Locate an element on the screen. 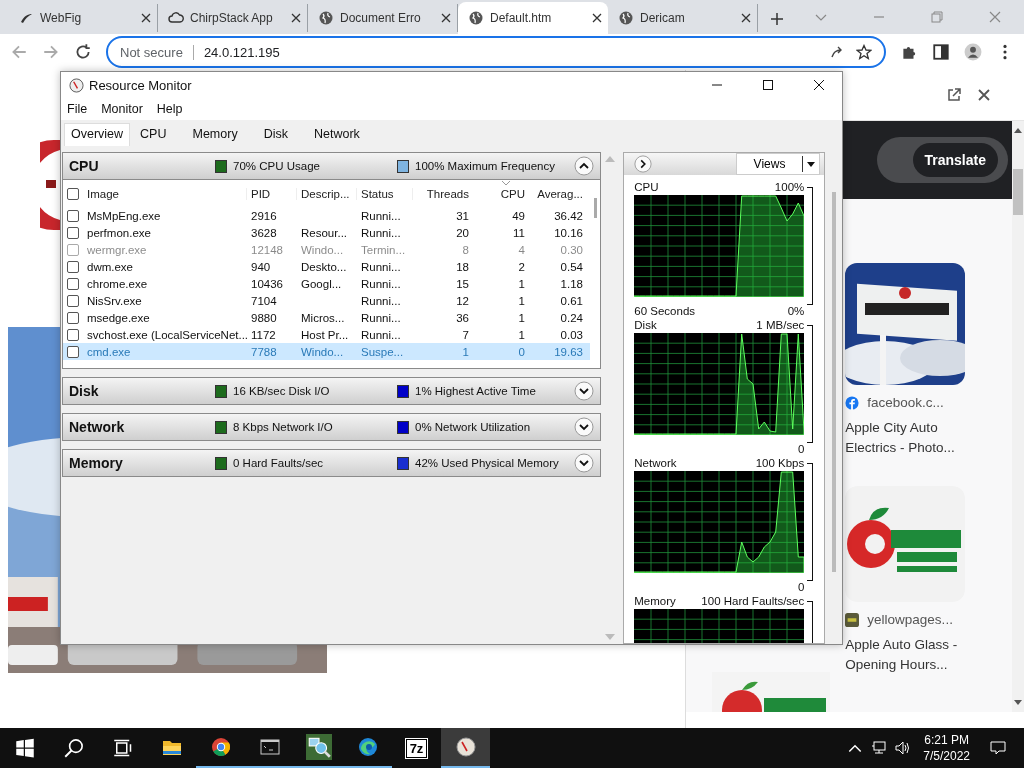 This screenshot has height=768, width=1024. plus-icon is located at coordinates (777, 19).